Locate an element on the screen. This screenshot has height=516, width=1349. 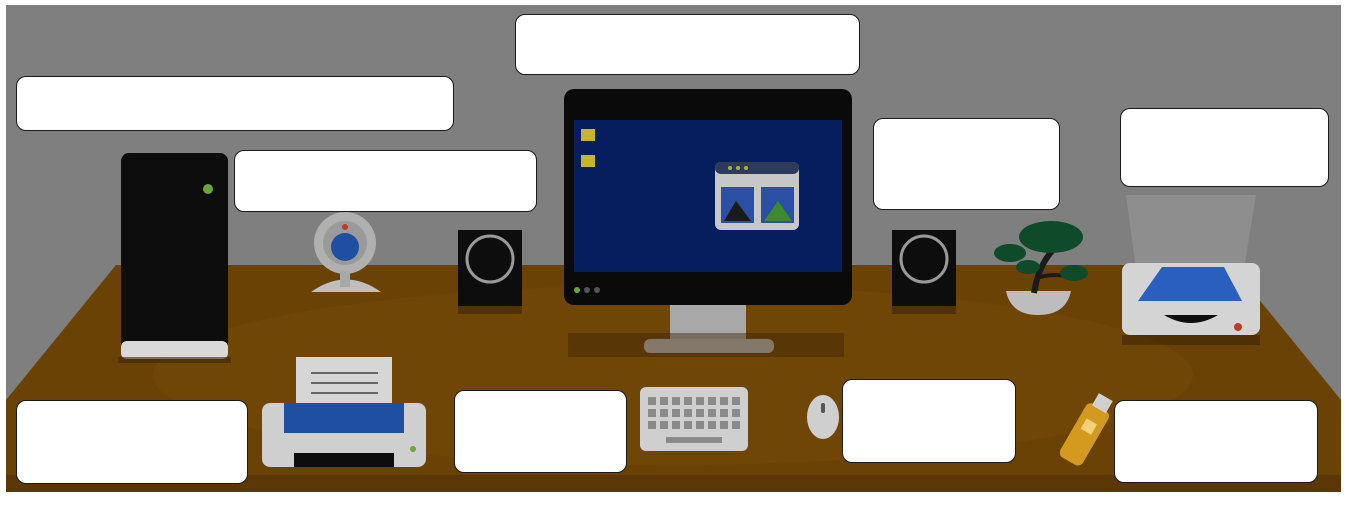
speaker-right is located at coordinates (924, 272).